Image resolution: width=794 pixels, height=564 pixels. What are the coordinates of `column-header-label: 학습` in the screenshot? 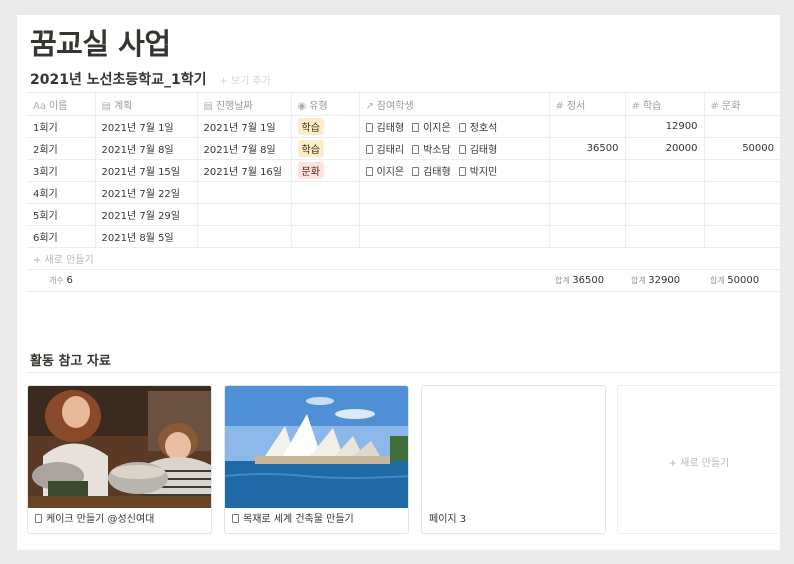 It's located at (652, 106).